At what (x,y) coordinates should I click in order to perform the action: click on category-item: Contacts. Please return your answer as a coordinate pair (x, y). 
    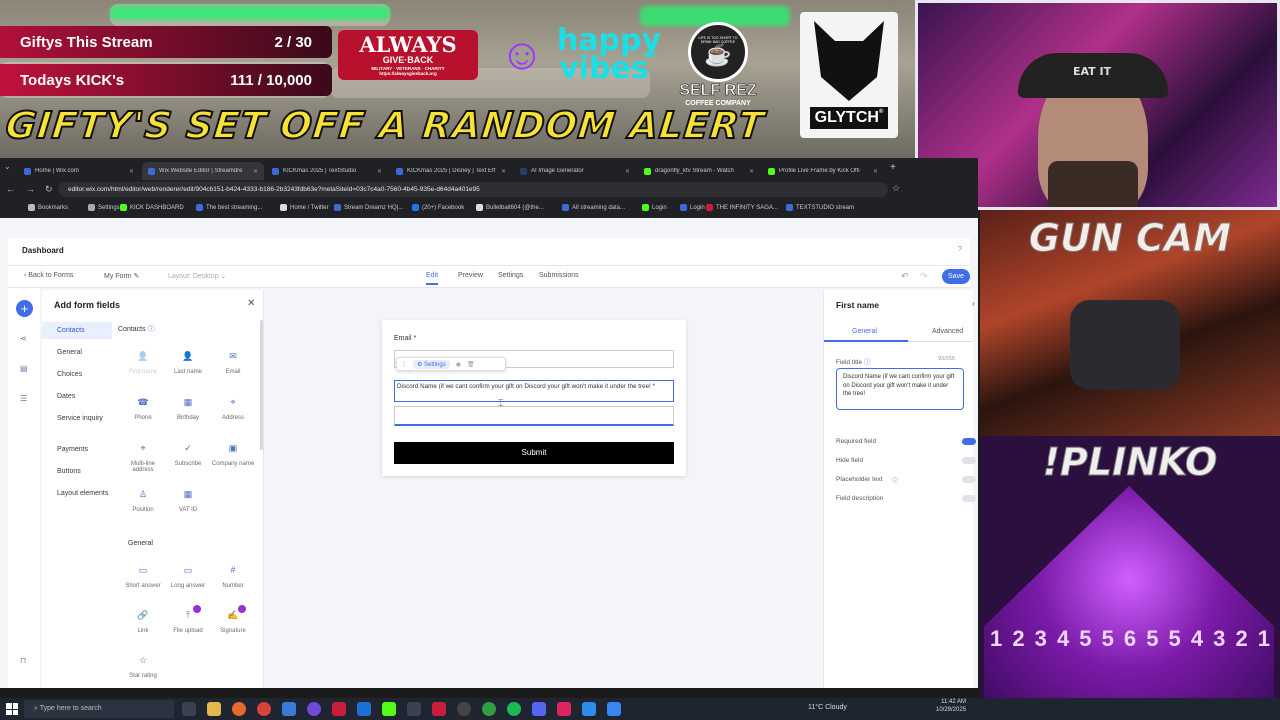
    Looking at the image, I should click on (77, 331).